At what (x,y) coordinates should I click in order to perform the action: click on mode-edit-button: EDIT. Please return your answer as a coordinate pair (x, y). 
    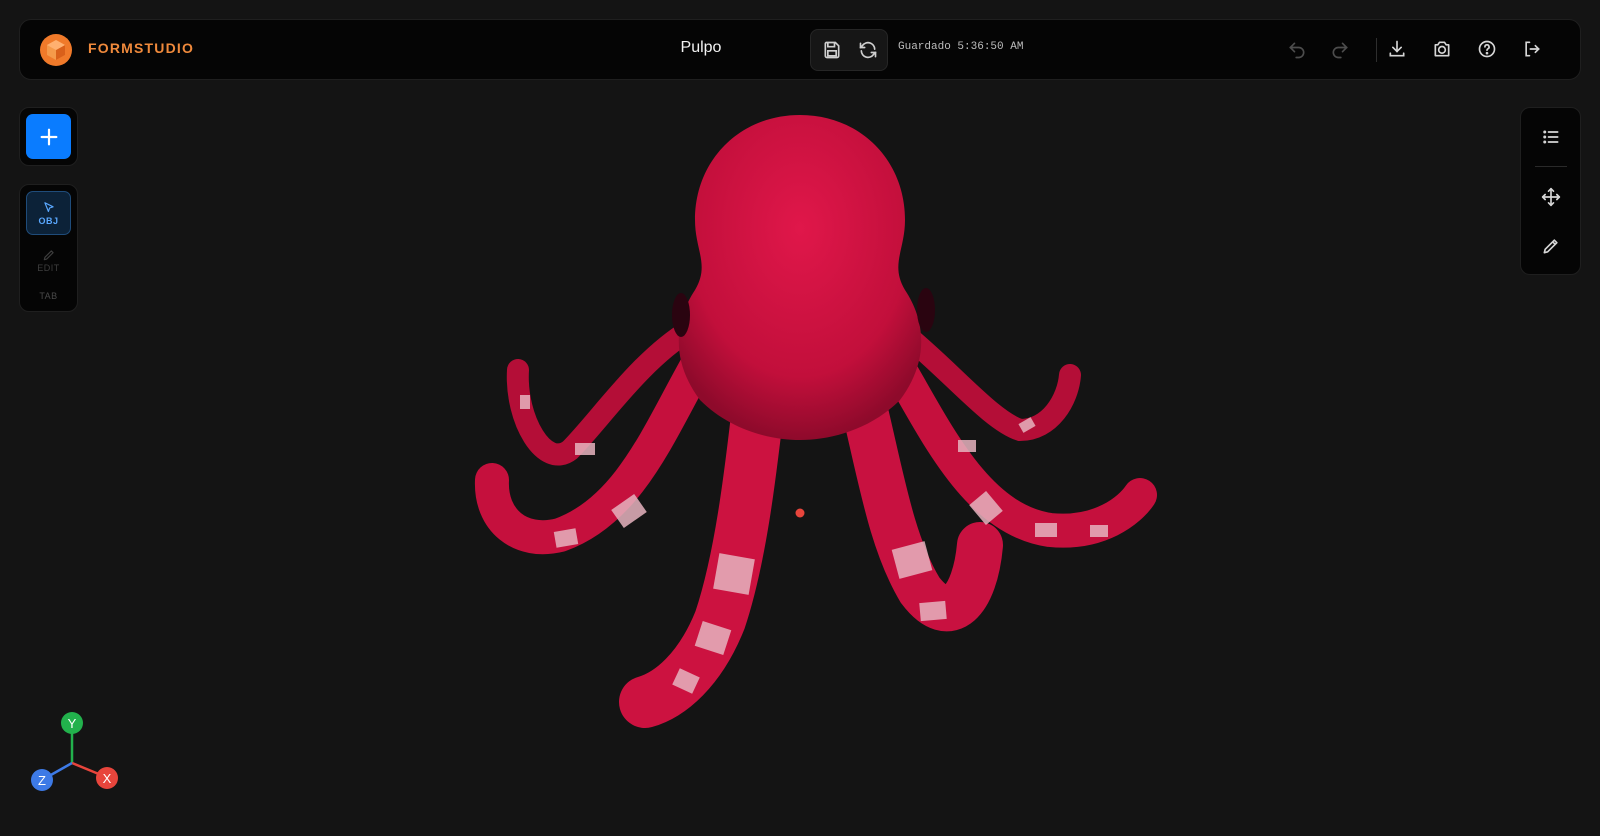
    Looking at the image, I should click on (48, 260).